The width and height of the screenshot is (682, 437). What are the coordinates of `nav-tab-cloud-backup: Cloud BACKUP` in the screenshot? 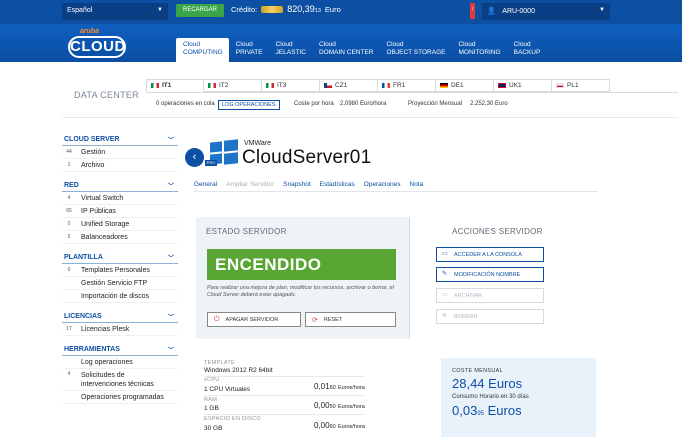 It's located at (527, 50).